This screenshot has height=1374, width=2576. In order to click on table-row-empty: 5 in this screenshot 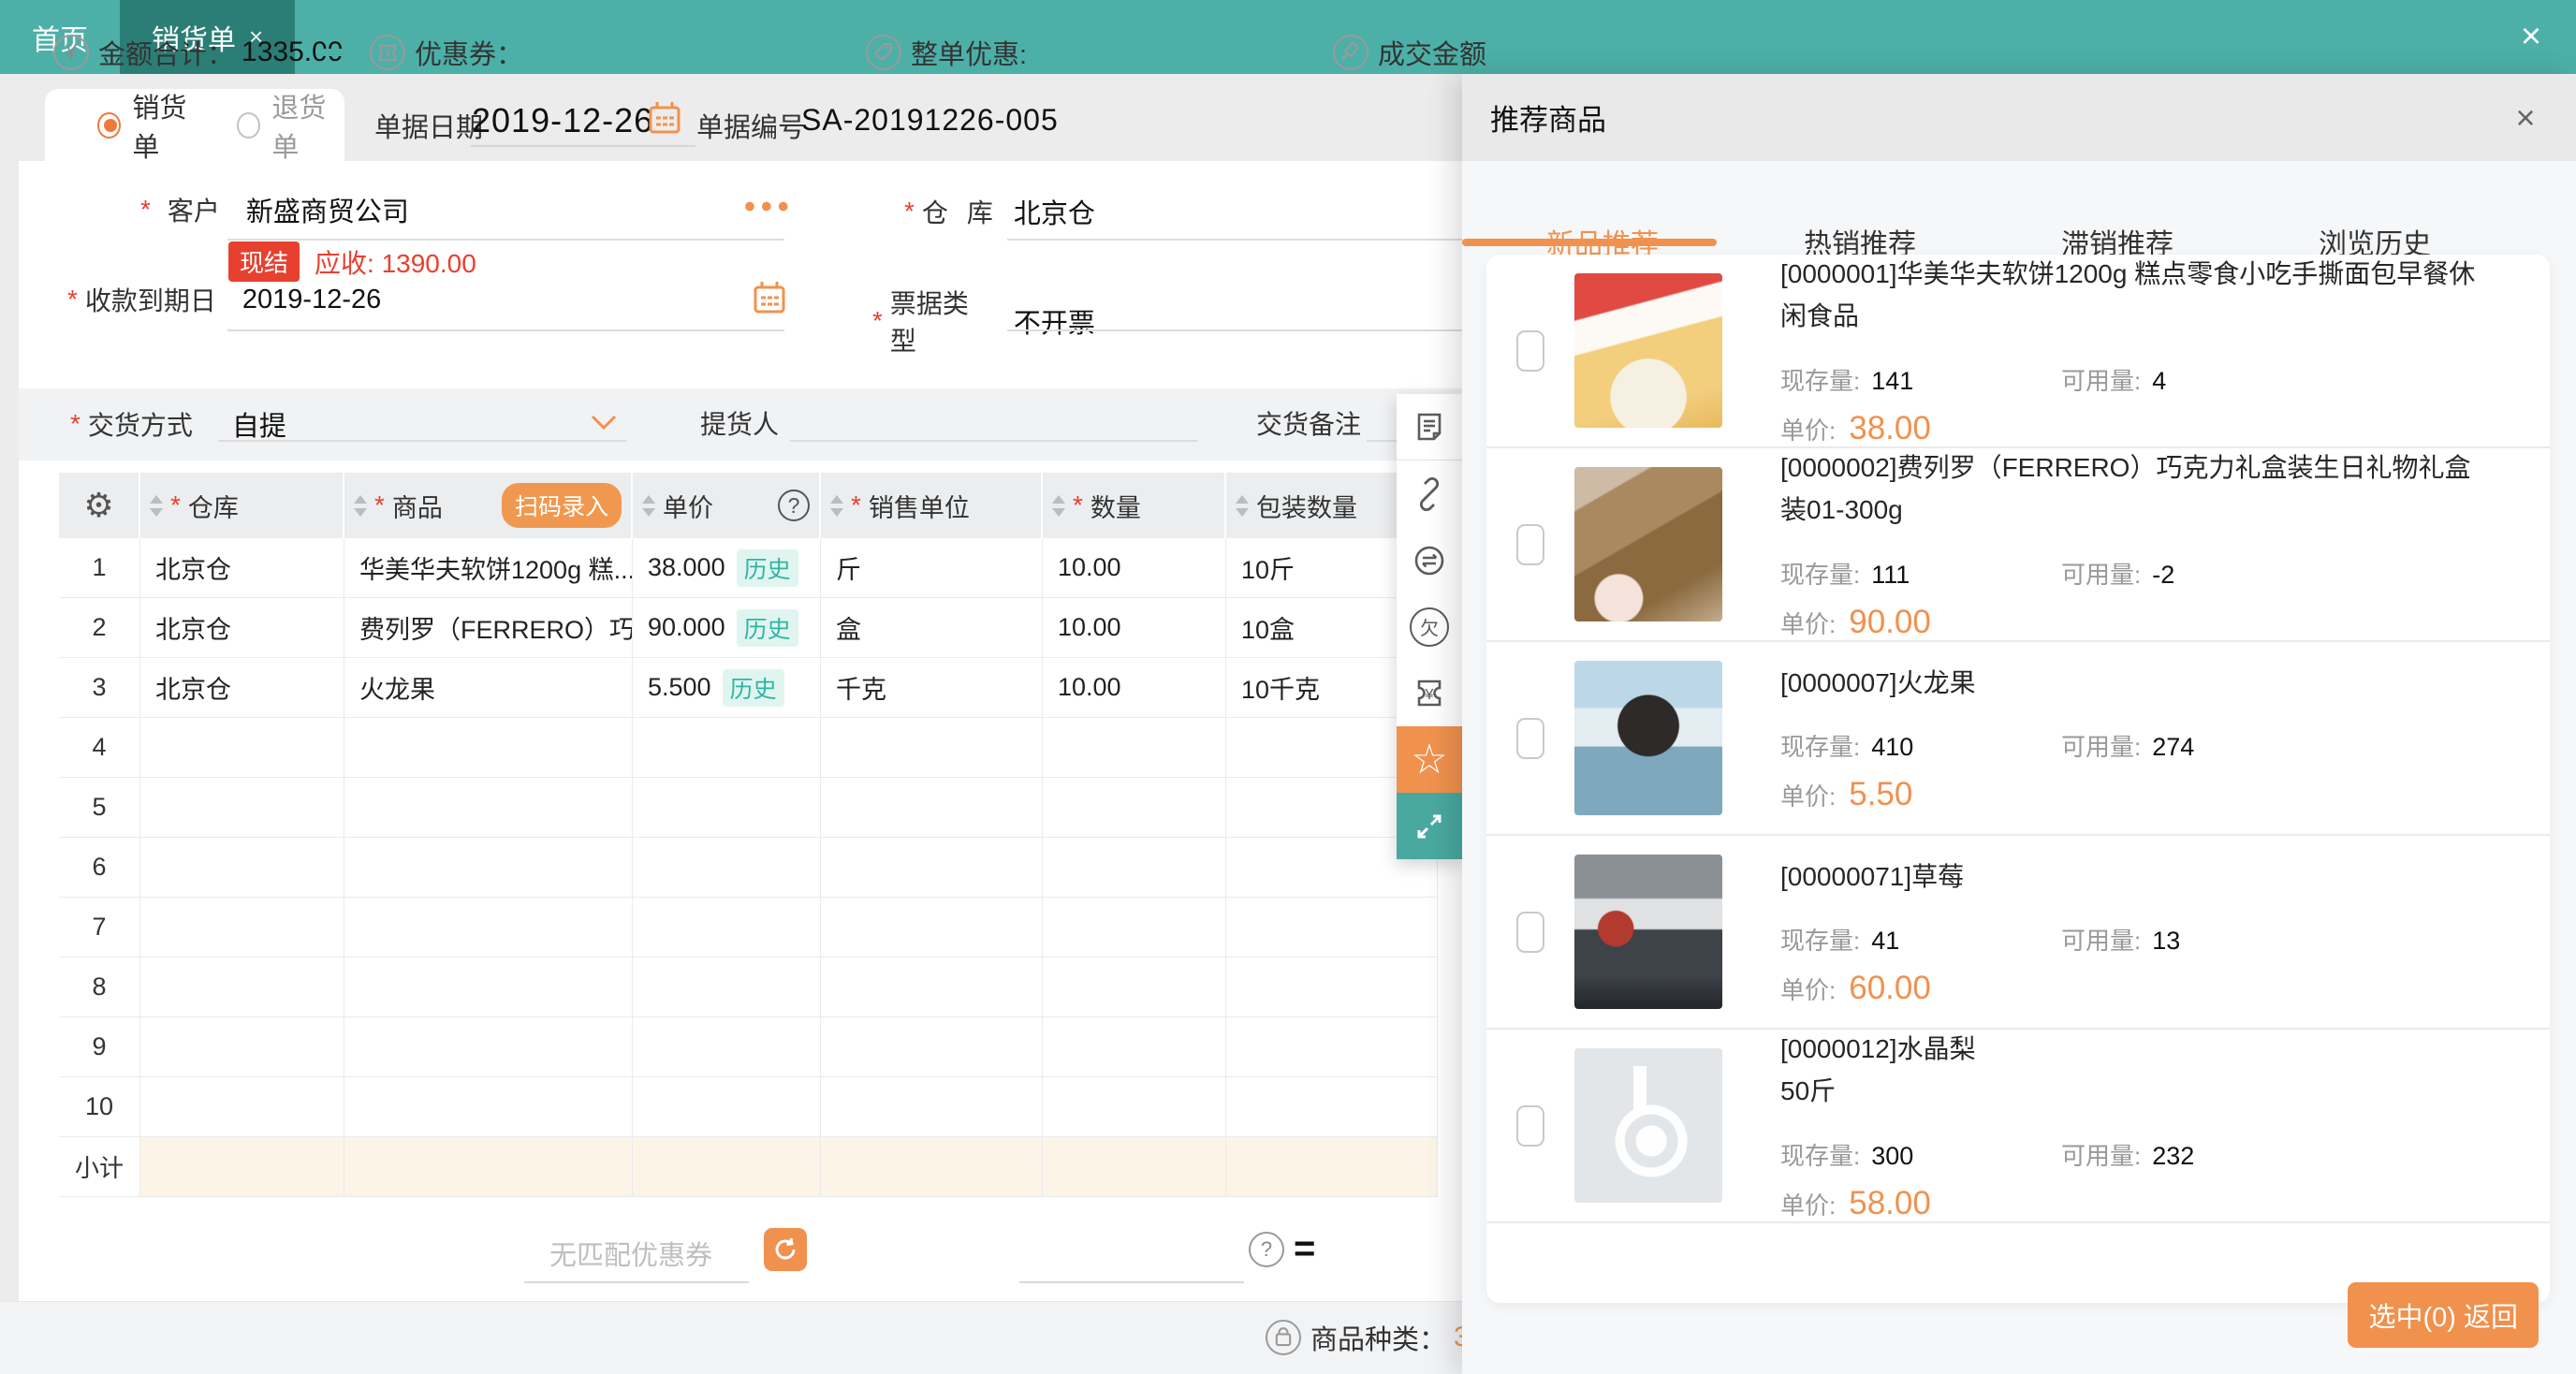, I will do `click(748, 808)`.